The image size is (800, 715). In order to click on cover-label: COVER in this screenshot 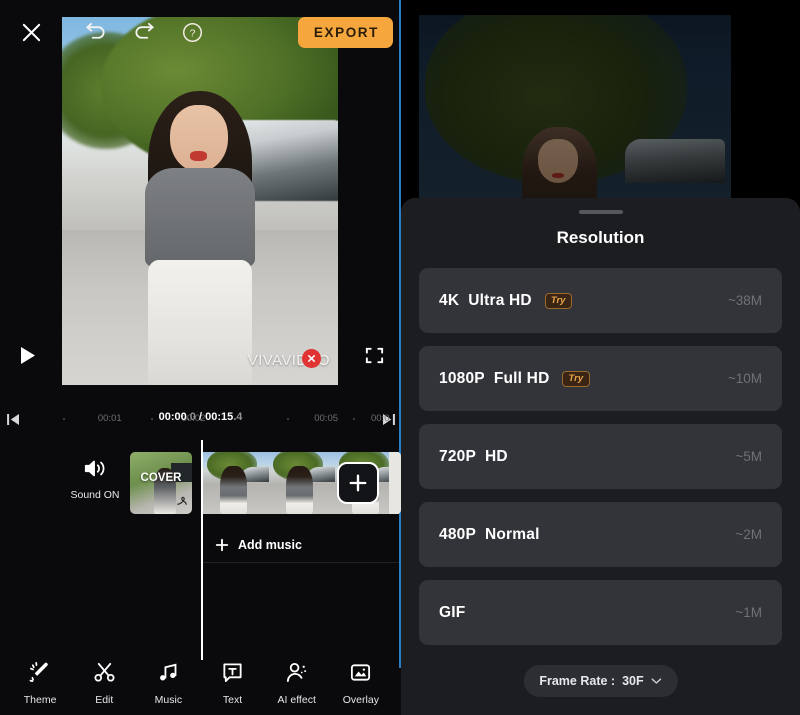, I will do `click(161, 478)`.